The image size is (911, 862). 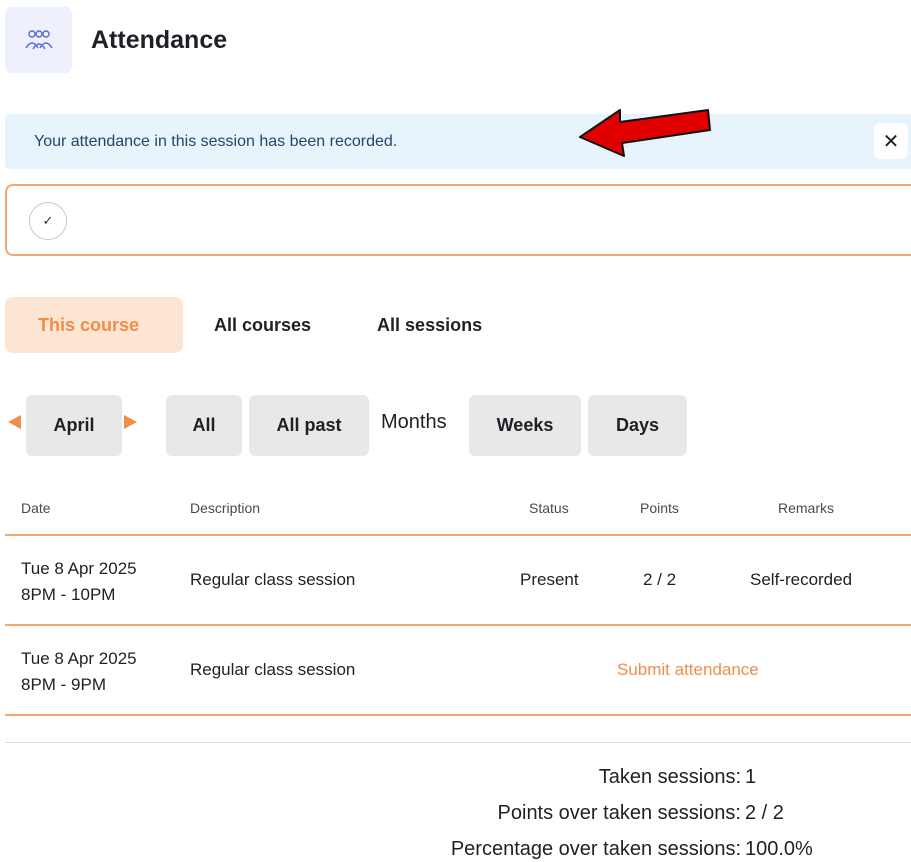 What do you see at coordinates (458, 514) in the screenshot?
I see `table-header: Date Description Status Points Remarks` at bounding box center [458, 514].